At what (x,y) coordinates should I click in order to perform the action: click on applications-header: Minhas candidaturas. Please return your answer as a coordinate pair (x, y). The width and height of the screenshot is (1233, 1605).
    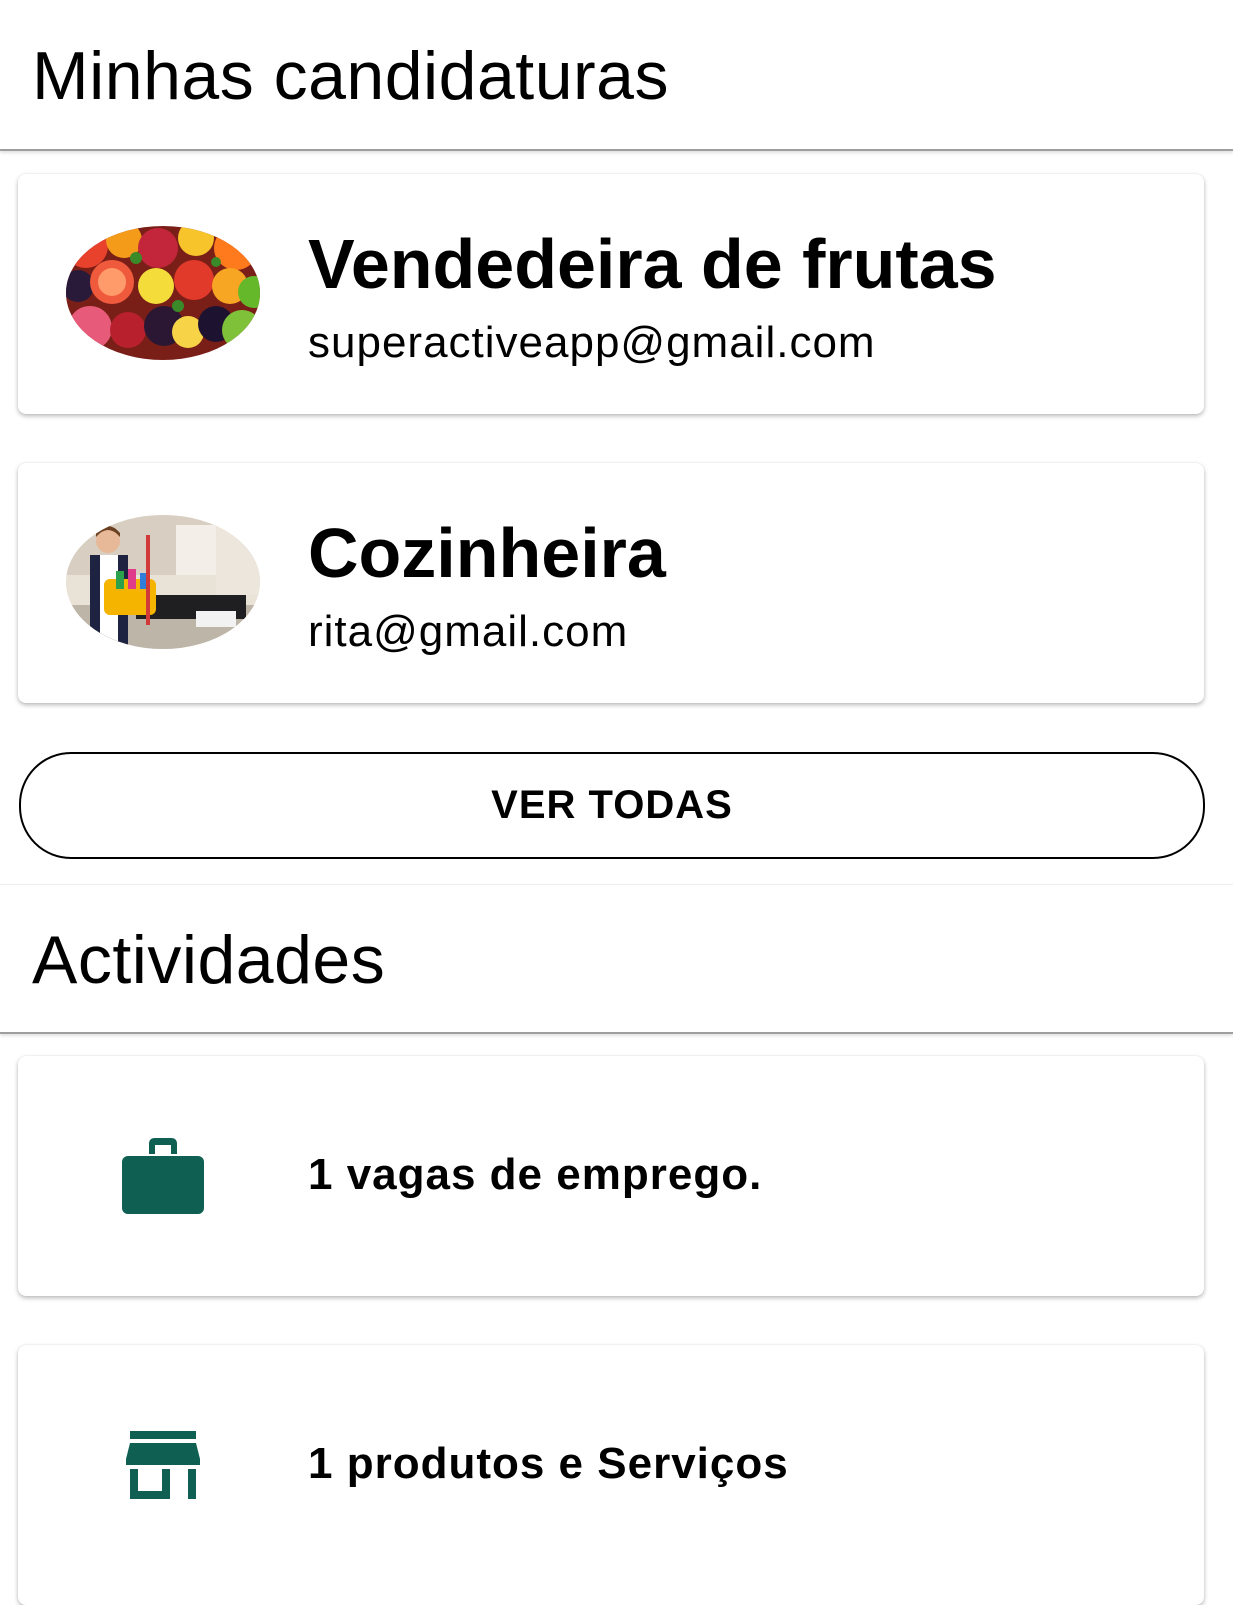
    Looking at the image, I should click on (616, 75).